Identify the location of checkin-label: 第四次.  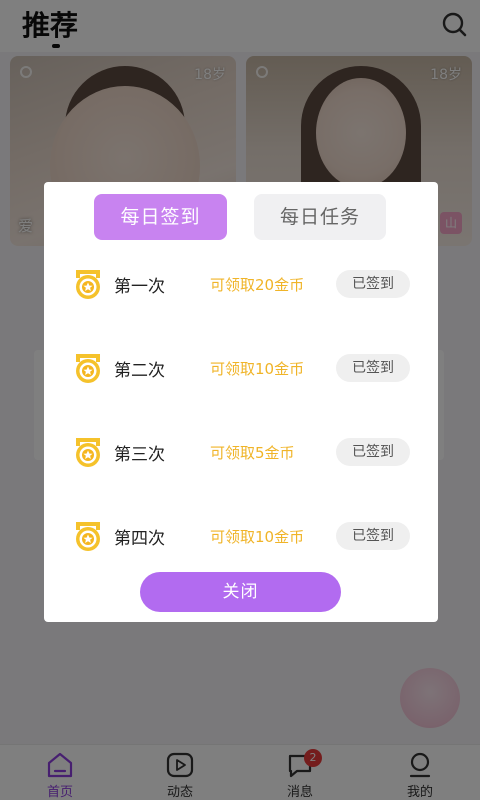
(139, 539).